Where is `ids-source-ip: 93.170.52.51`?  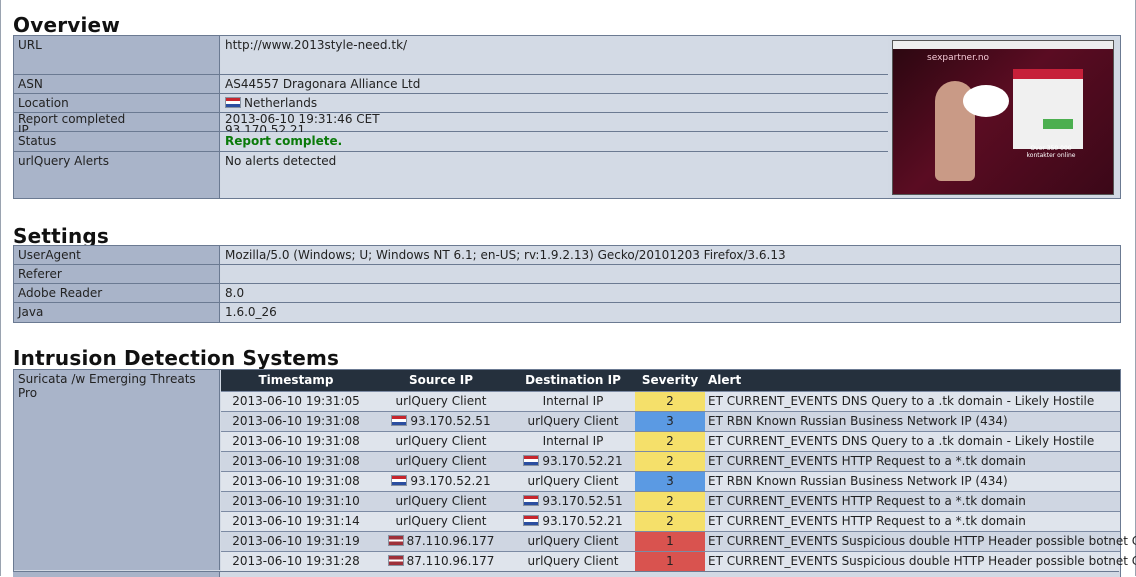 ids-source-ip: 93.170.52.51 is located at coordinates (441, 421).